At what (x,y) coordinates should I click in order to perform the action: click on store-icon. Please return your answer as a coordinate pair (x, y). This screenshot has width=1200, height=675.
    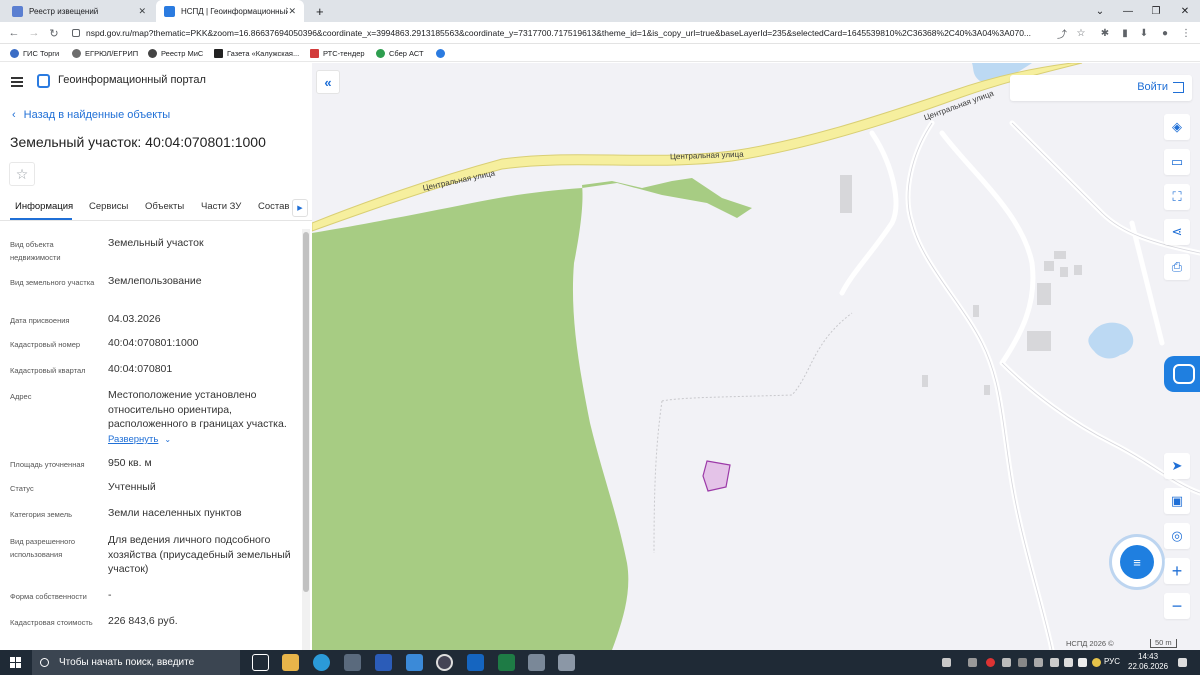
    Looking at the image, I should click on (352, 662).